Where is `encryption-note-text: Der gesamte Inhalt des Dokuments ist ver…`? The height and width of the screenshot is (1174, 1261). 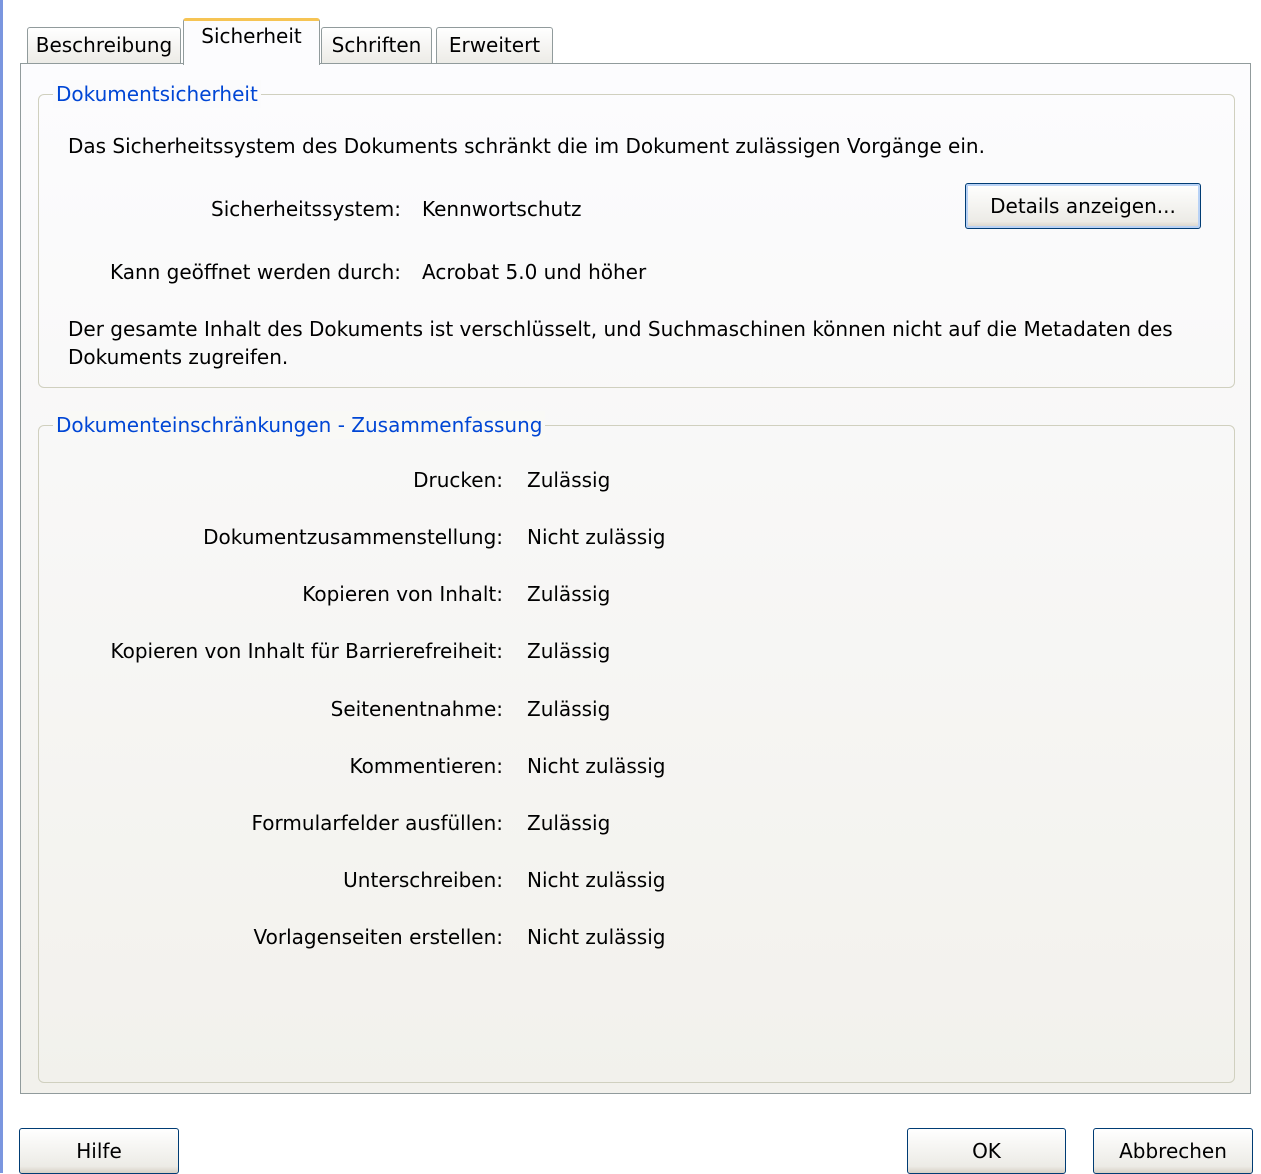 encryption-note-text: Der gesamte Inhalt des Dokuments ist ver… is located at coordinates (620, 343).